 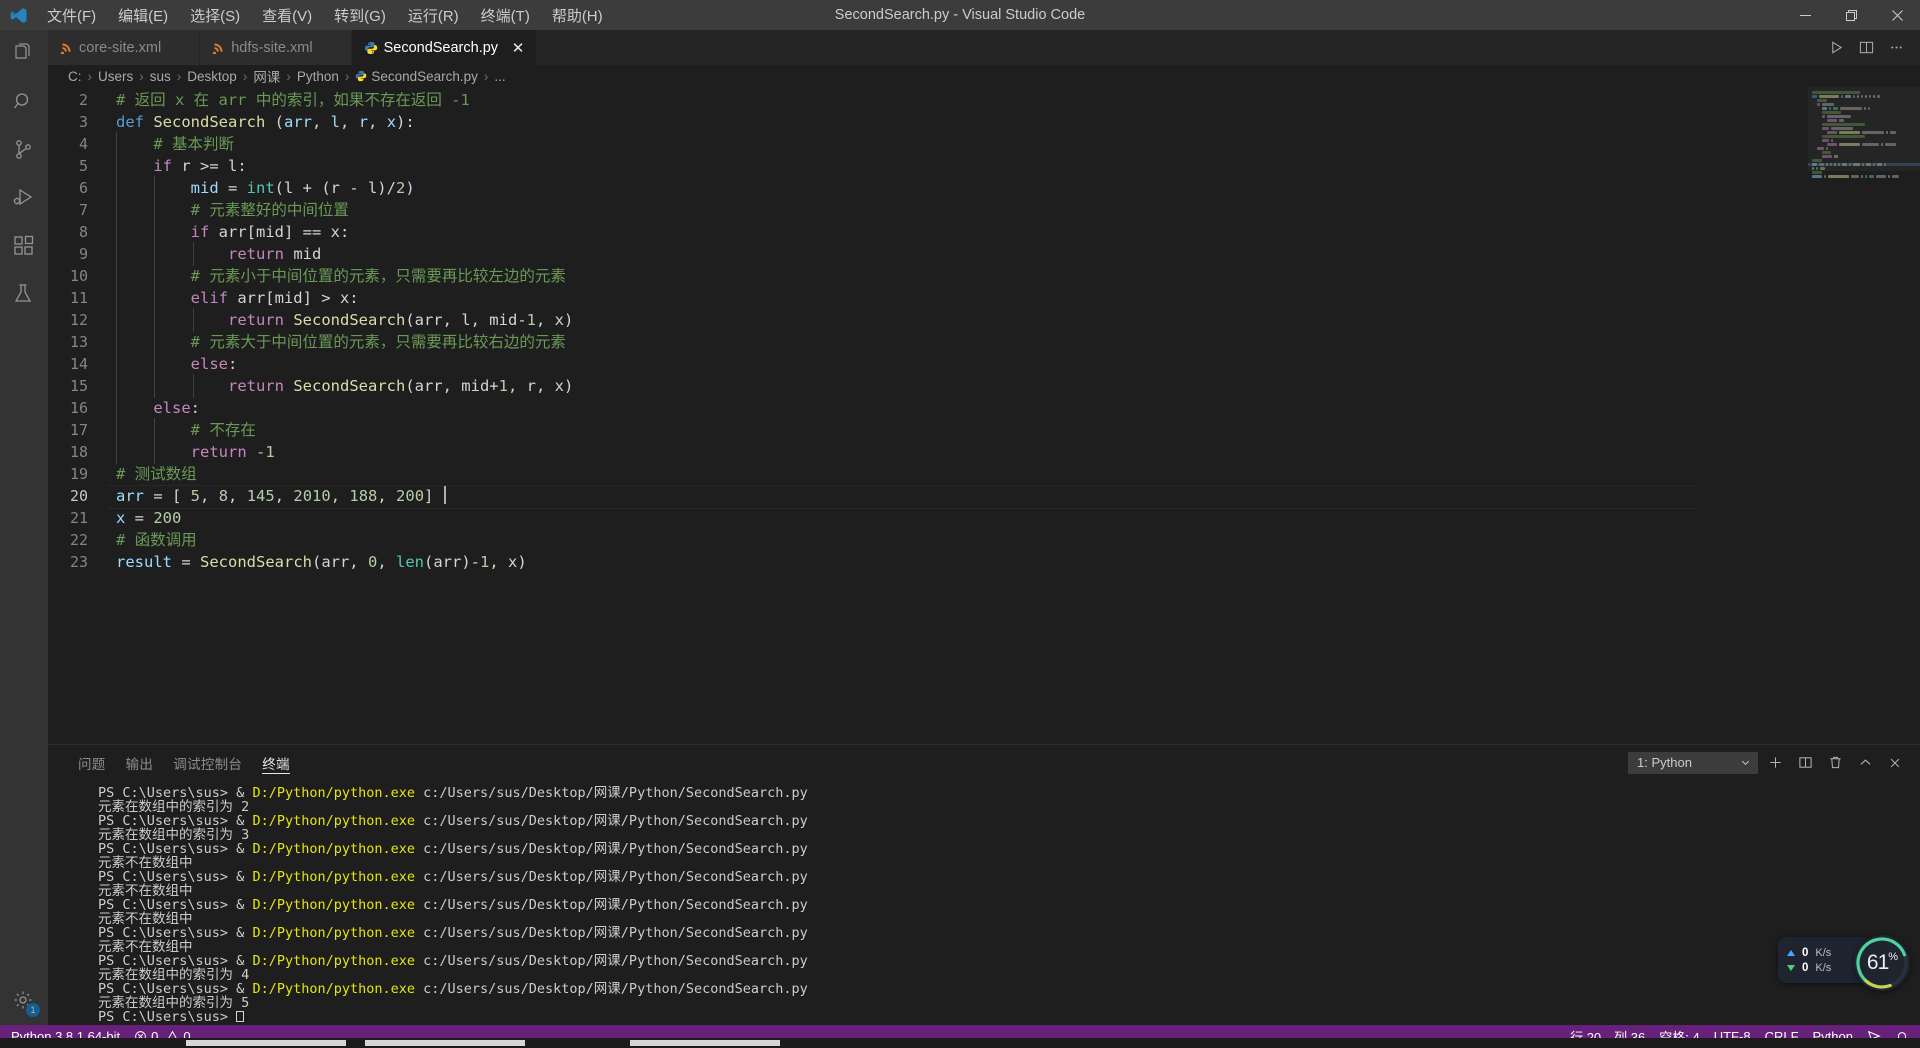 What do you see at coordinates (928, 276) in the screenshot?
I see `code-line: 10 # 元素小于中间位置的元素，只需要再比较左边的元素` at bounding box center [928, 276].